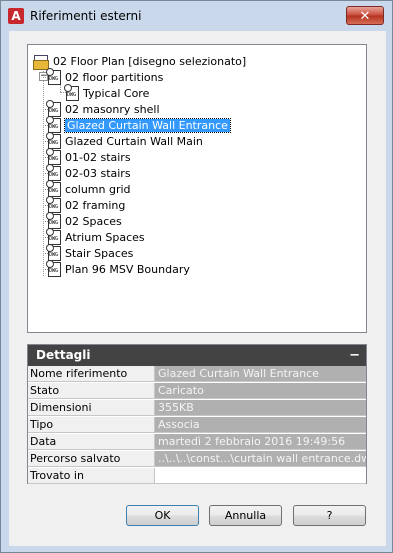 The width and height of the screenshot is (393, 553). I want to click on tree-item-label: 02-03 stairs, so click(98, 173).